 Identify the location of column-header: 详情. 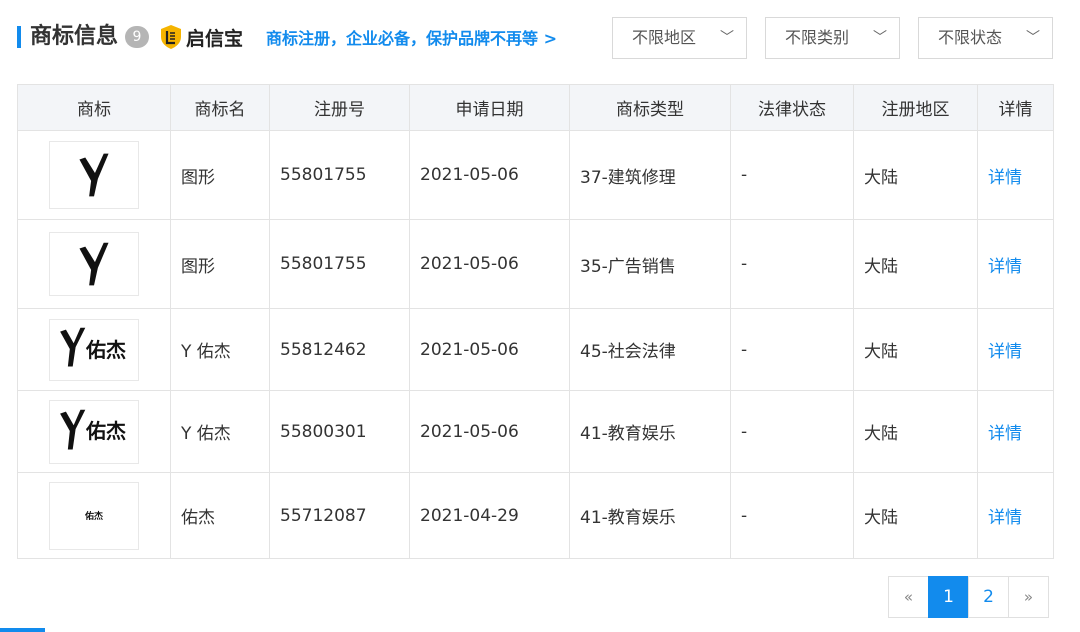
(1015, 107).